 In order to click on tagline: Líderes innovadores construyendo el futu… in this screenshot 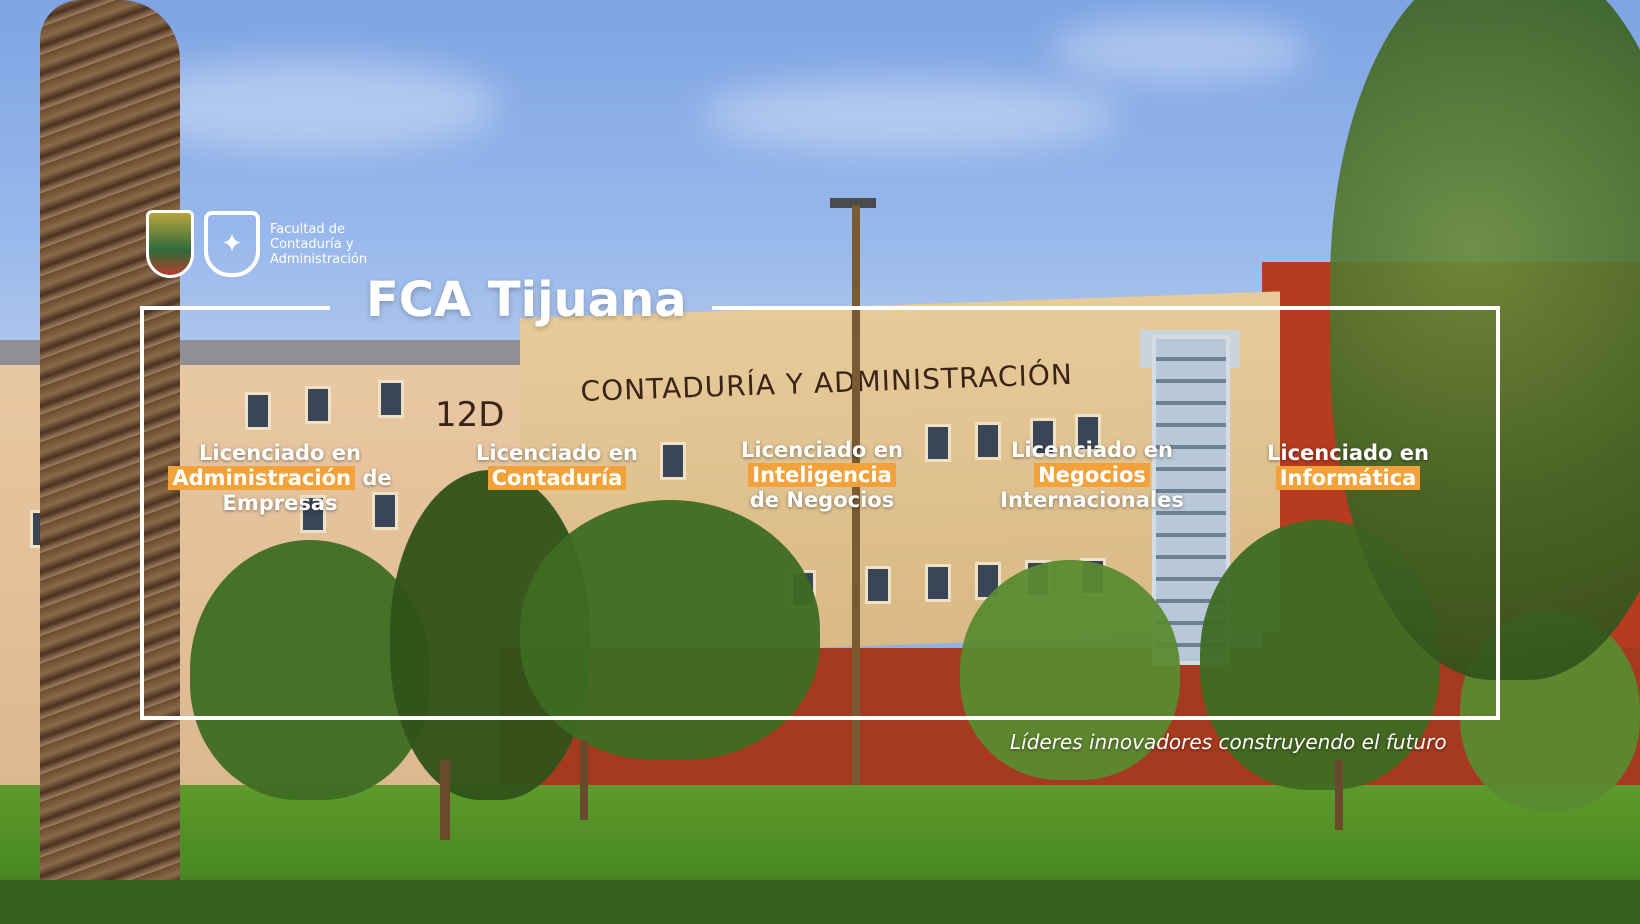, I will do `click(1228, 742)`.